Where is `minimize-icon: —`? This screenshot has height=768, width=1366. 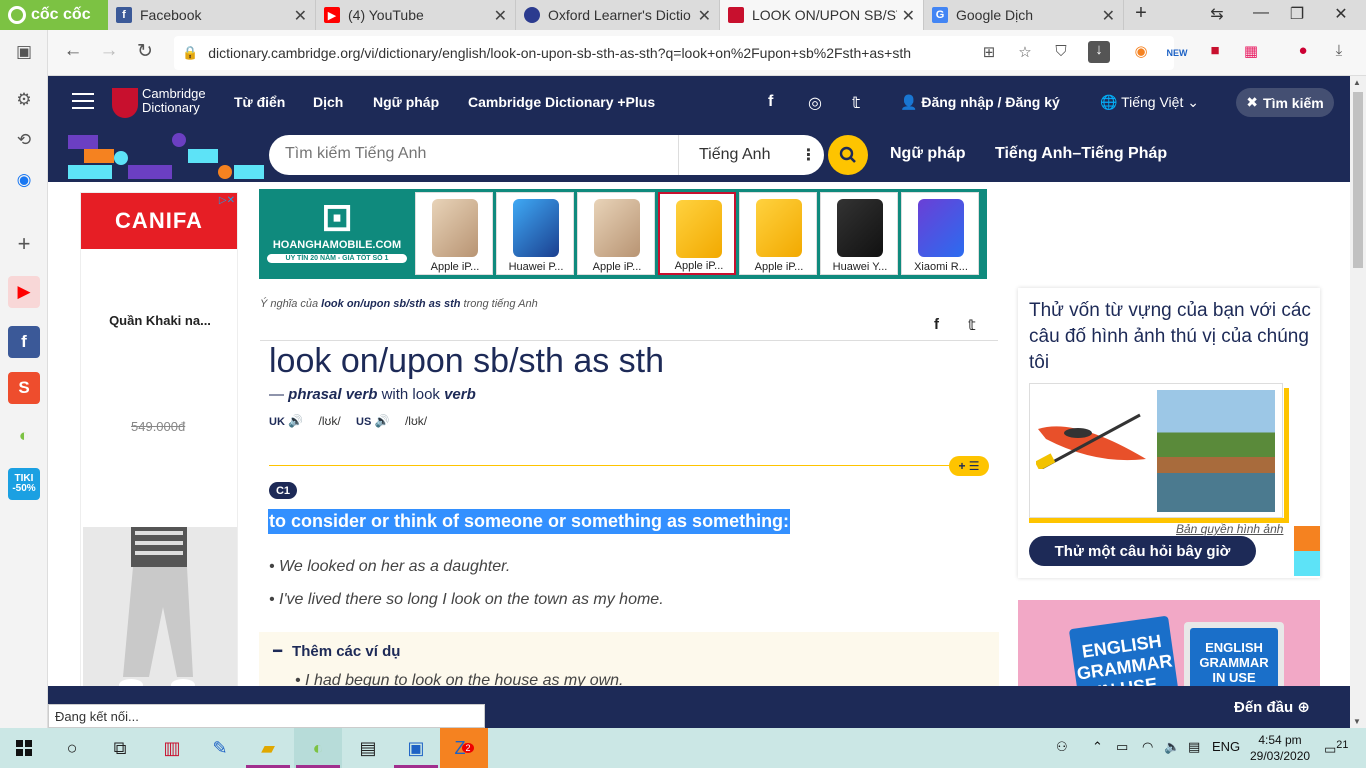
minimize-icon: — is located at coordinates (1261, 13).